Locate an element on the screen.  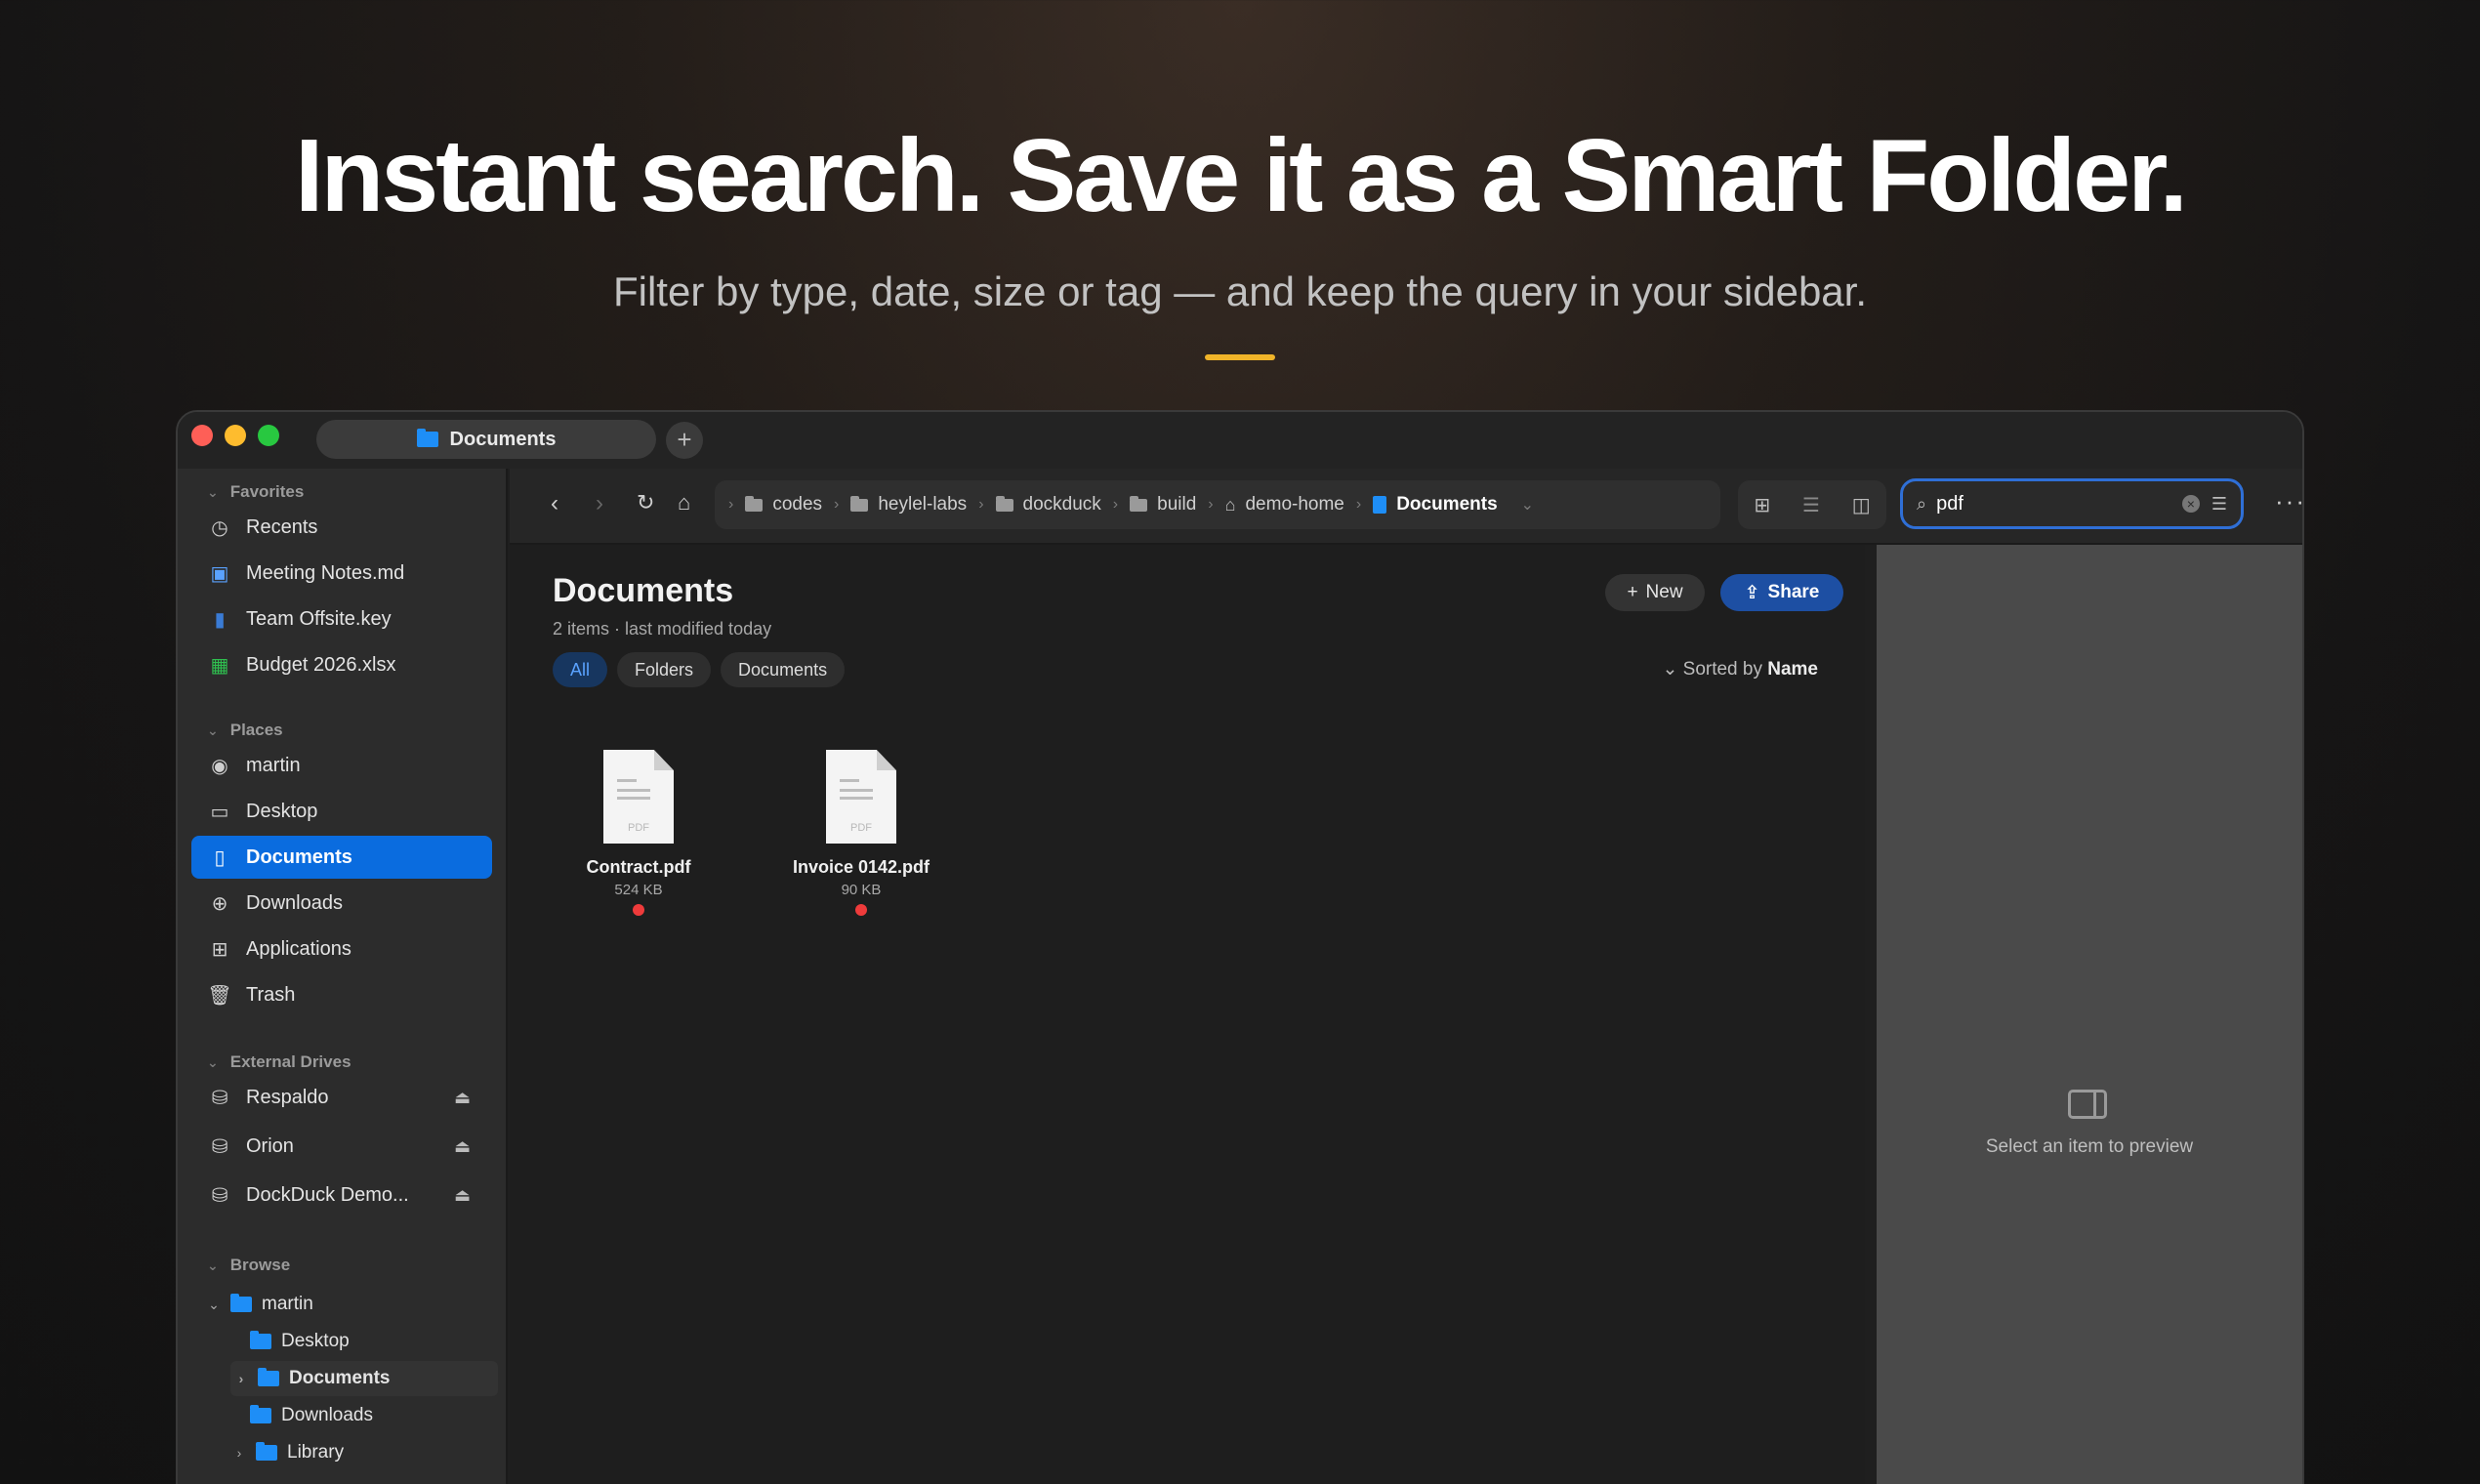
sidebar-item-dockduck-demo: ⛁ DockDuck Demo... ⏏ is located at coordinates (341, 1195).